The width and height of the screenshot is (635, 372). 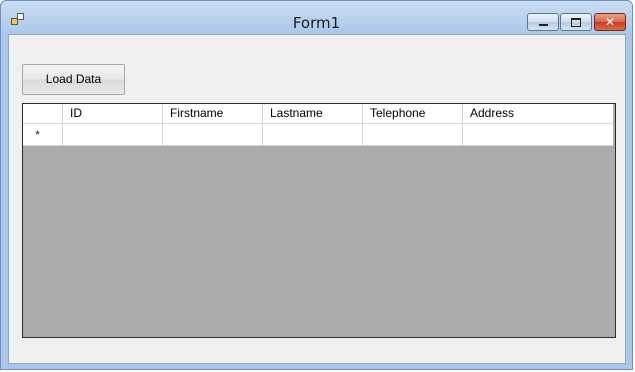 I want to click on maximize-icon, so click(x=576, y=22).